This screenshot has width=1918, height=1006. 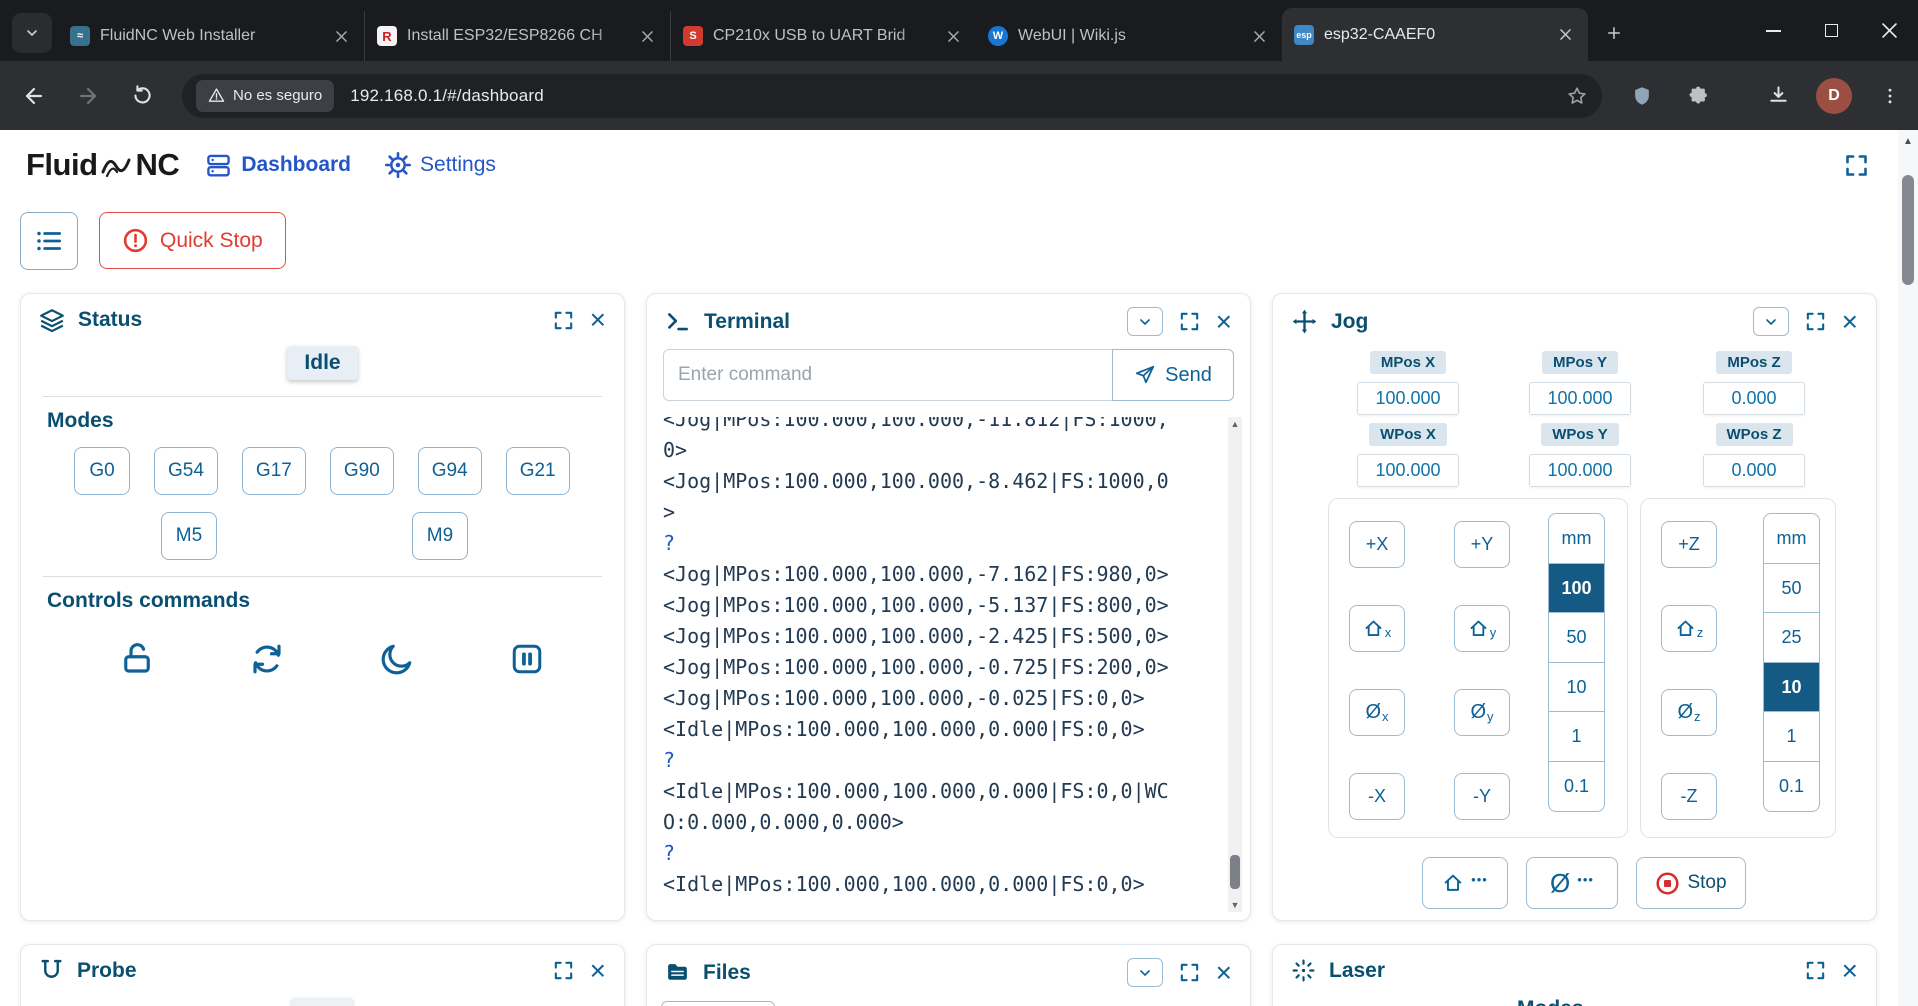 I want to click on mode-button-g0: G0, so click(x=102, y=471).